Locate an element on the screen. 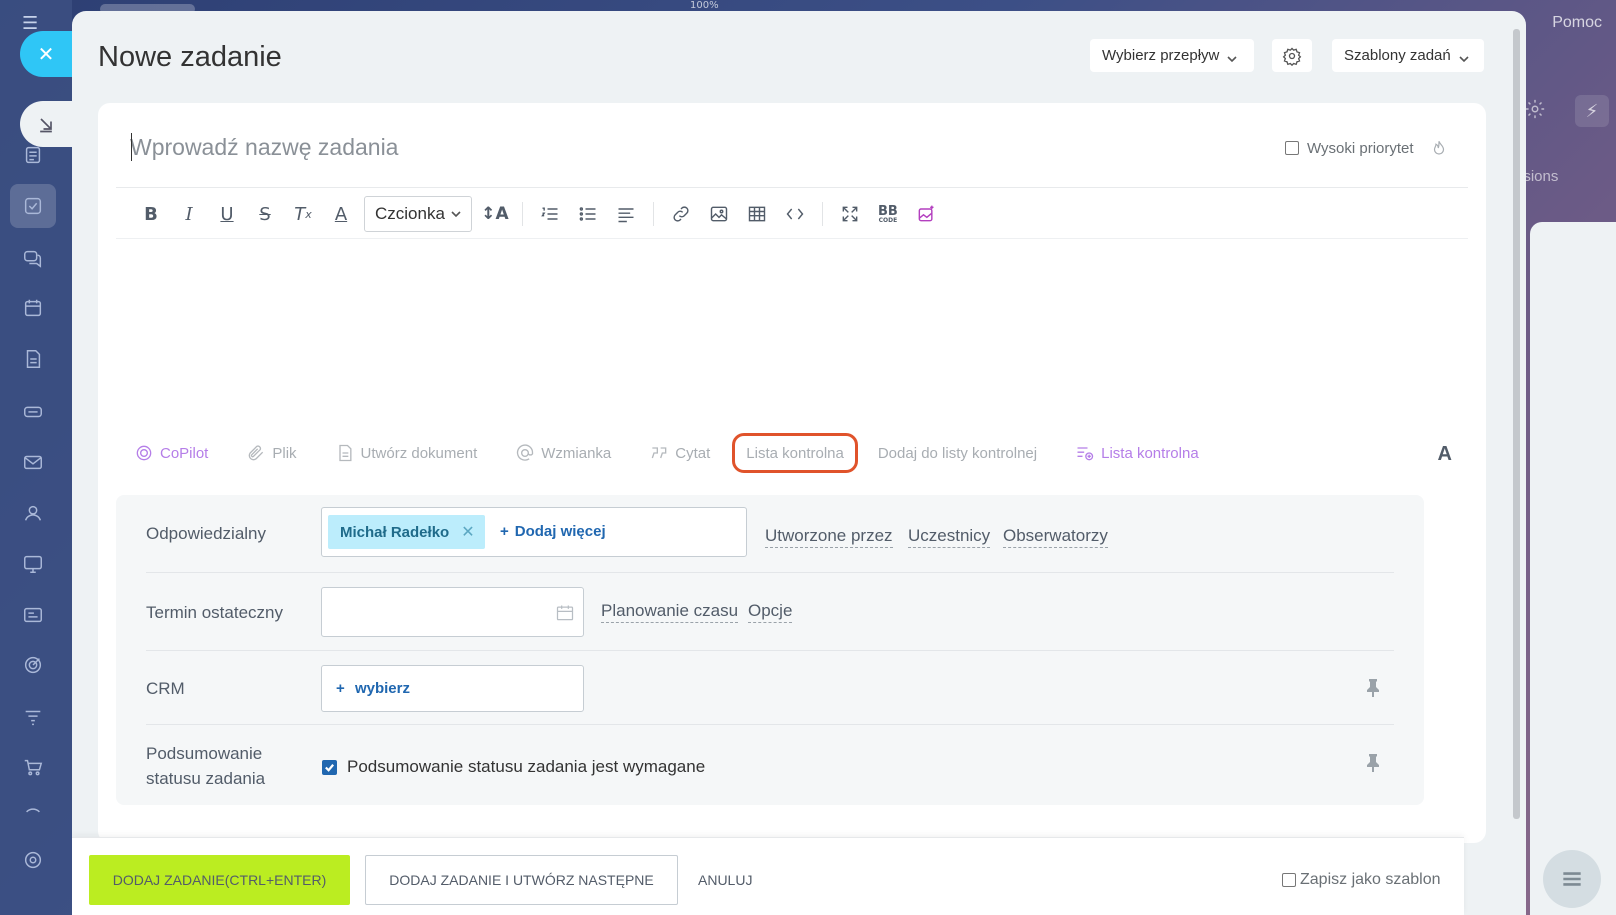 This screenshot has width=1616, height=915. responsible-selector: Michał Radełko ✕ + Dodaj więcej is located at coordinates (534, 532).